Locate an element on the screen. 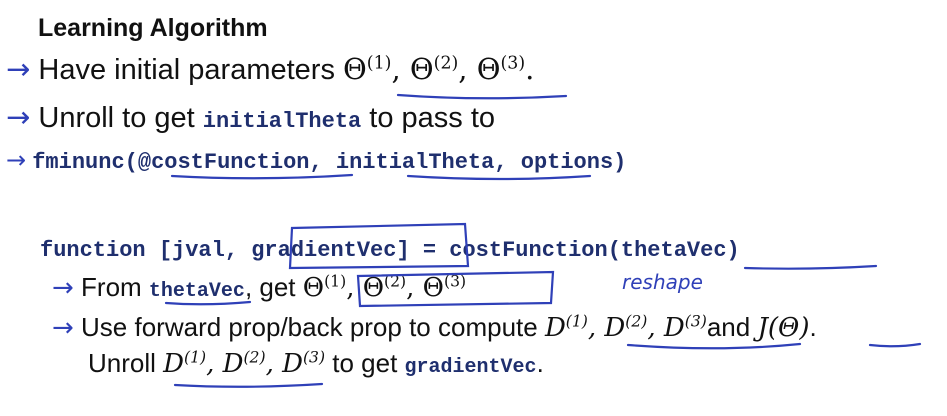 This screenshot has width=947, height=416. underline-costfunction is located at coordinates (262, 176).